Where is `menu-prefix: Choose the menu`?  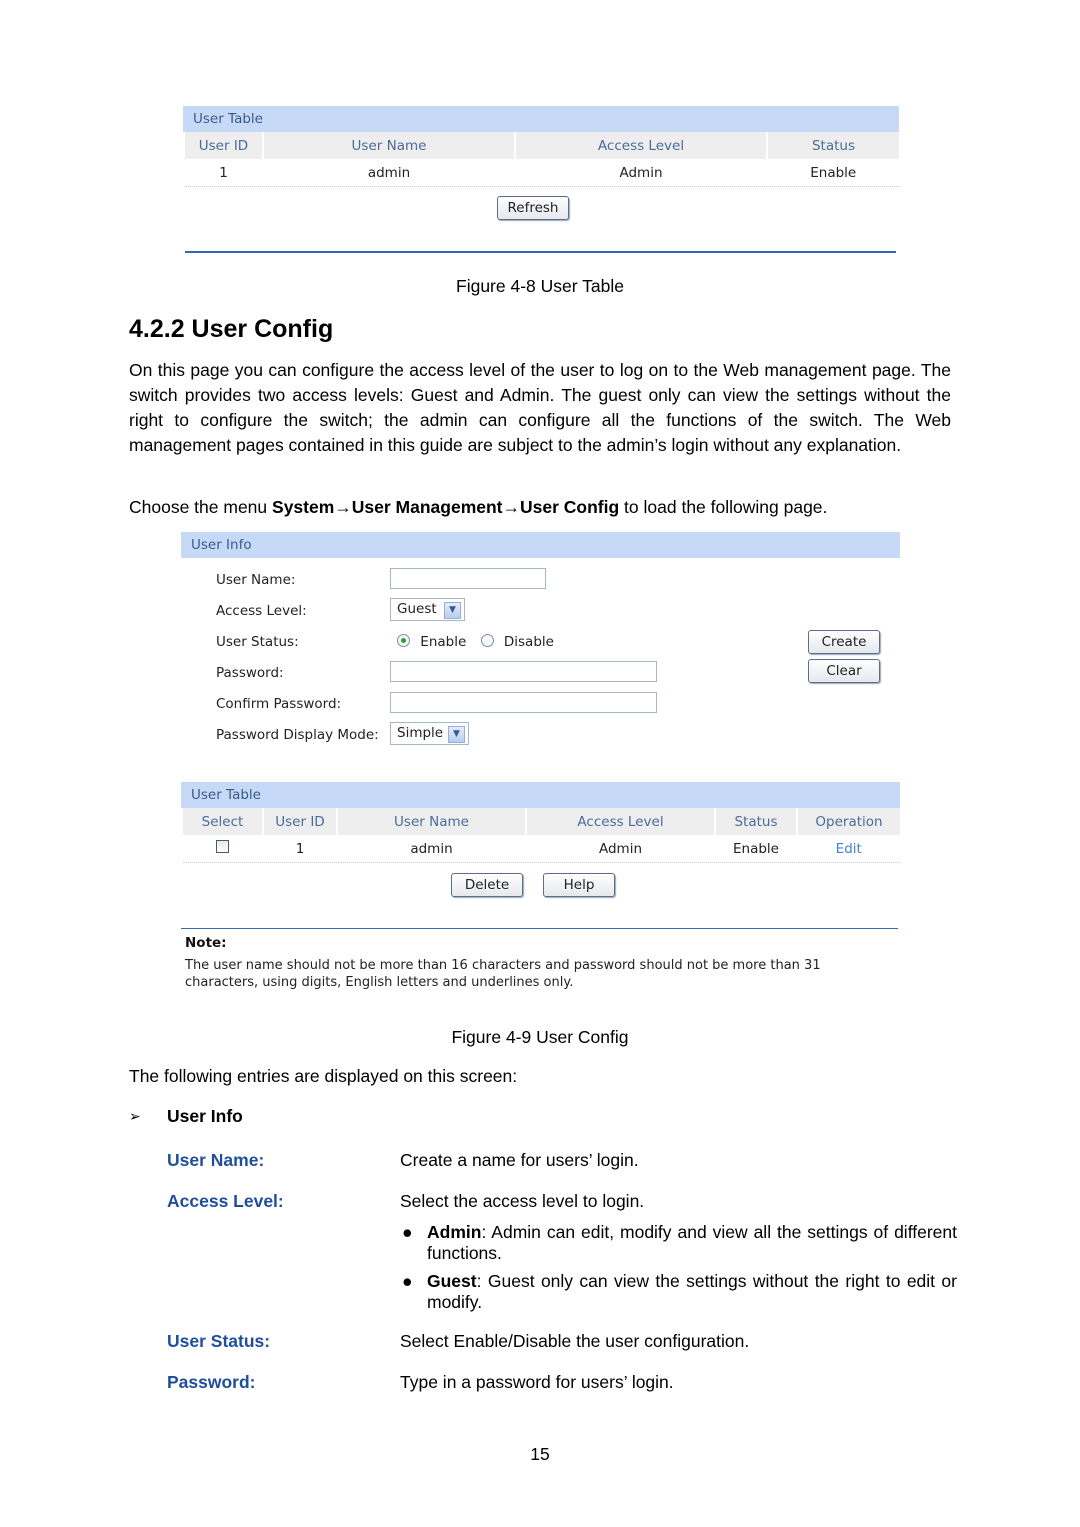
menu-prefix: Choose the menu is located at coordinates (201, 507).